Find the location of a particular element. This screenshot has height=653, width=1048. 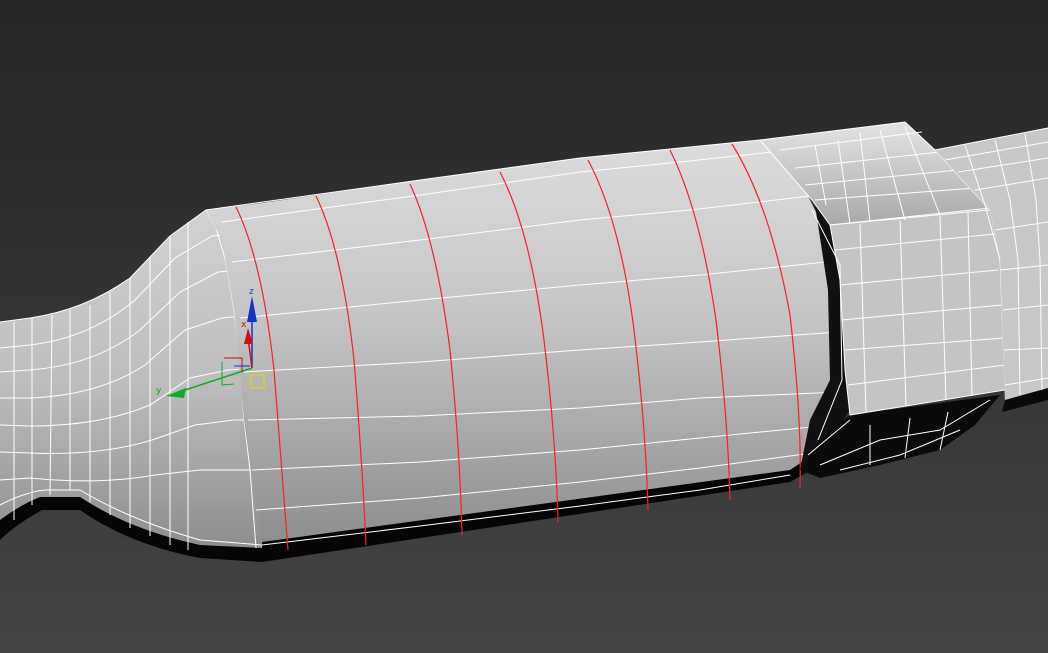

gizmo-x-label: x is located at coordinates (244, 325).